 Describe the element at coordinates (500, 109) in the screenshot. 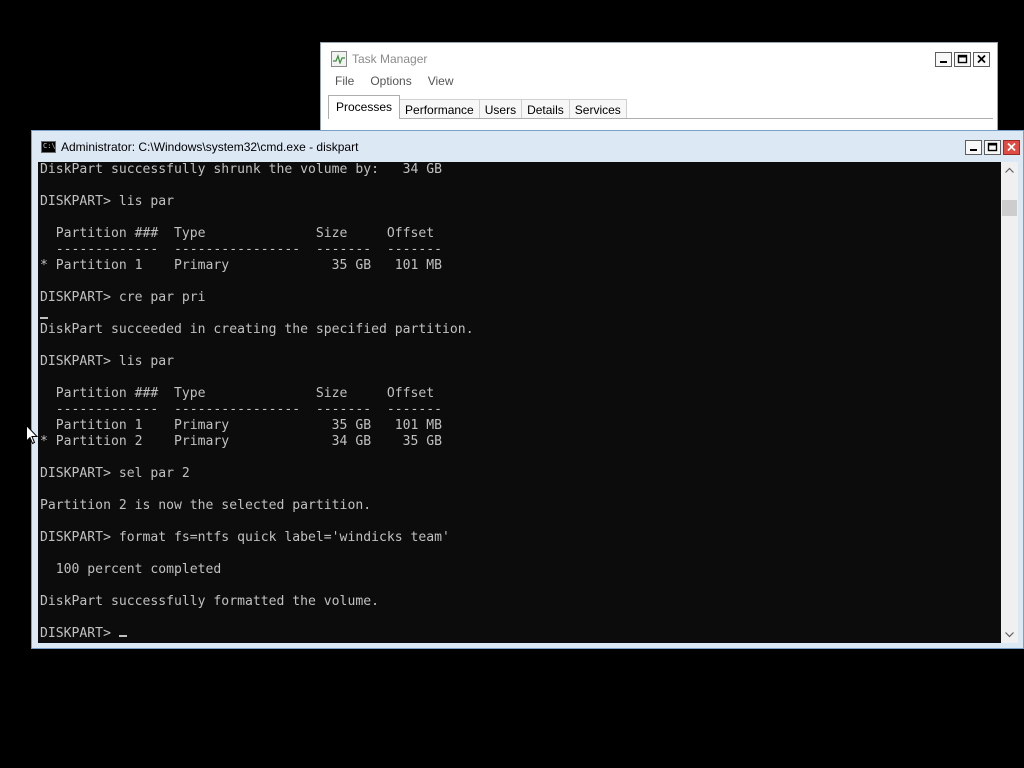

I see `tab-users: Users` at that location.